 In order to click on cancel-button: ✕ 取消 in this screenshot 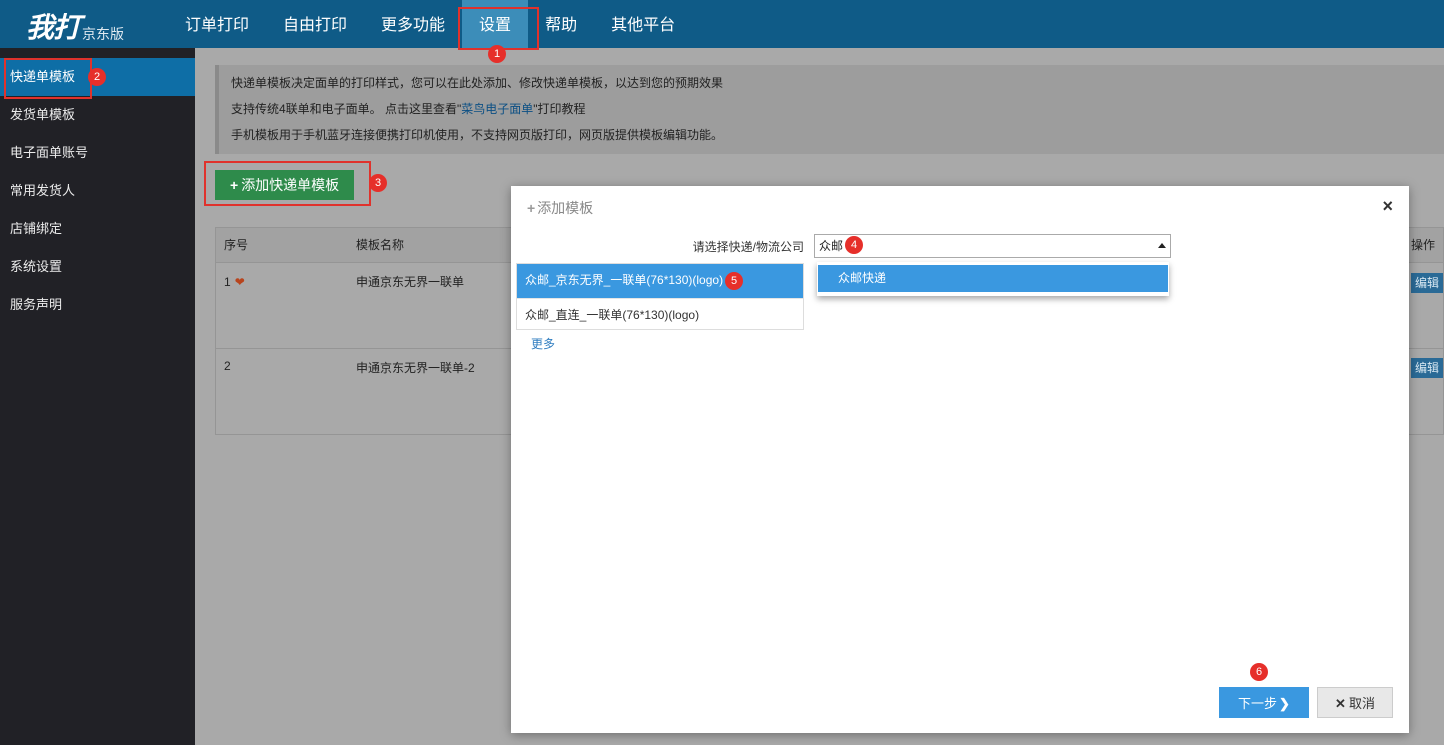, I will do `click(1355, 702)`.